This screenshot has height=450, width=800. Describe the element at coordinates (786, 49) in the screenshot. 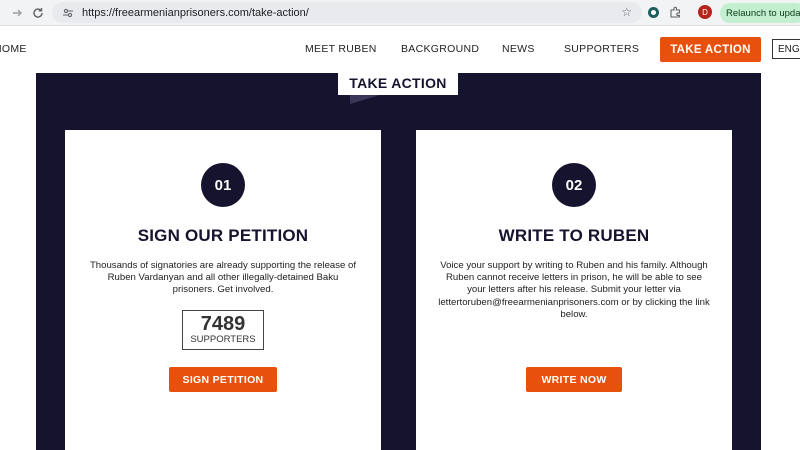

I see `language-selector: ENG` at that location.